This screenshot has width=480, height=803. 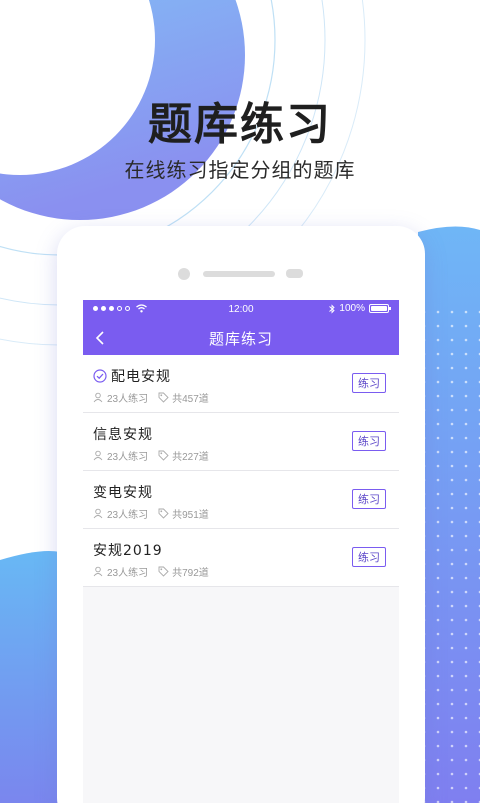 I want to click on bank-name: 信息安规, so click(x=123, y=435).